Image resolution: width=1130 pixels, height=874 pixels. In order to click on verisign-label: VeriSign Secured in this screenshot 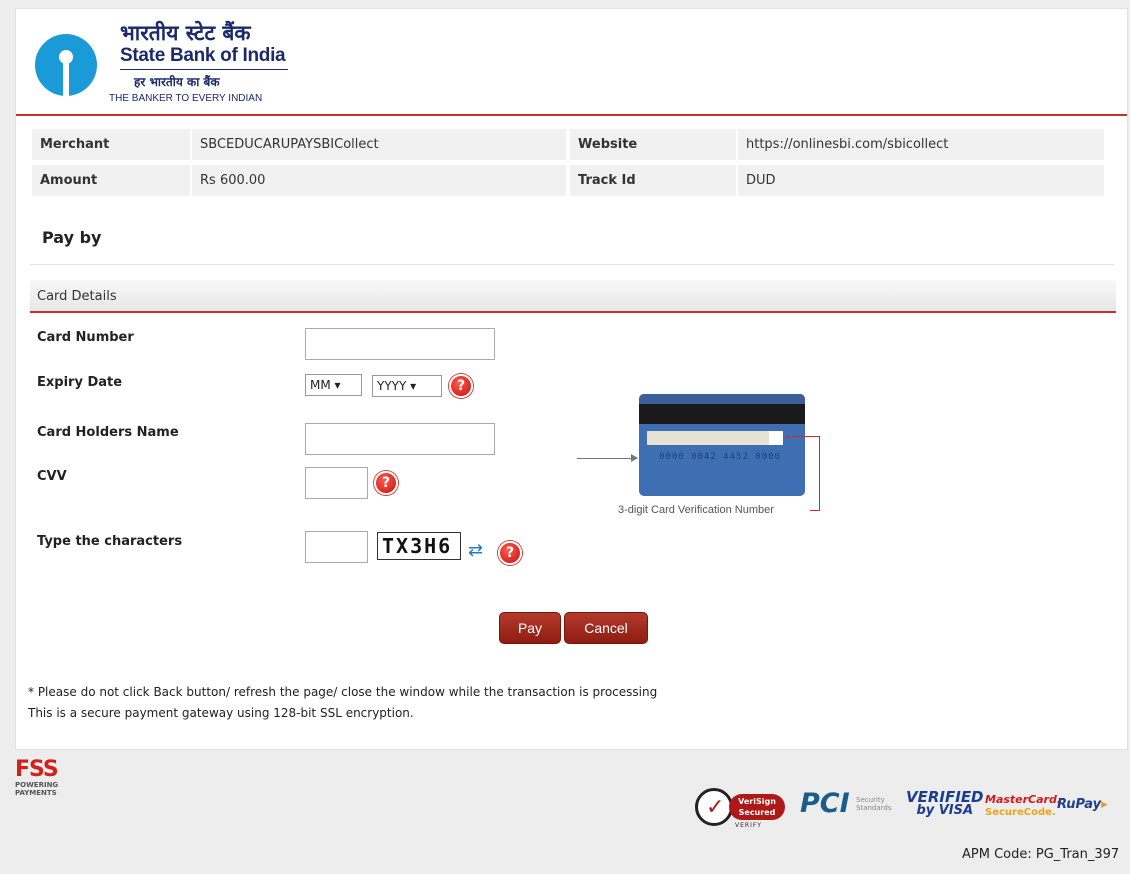, I will do `click(757, 807)`.